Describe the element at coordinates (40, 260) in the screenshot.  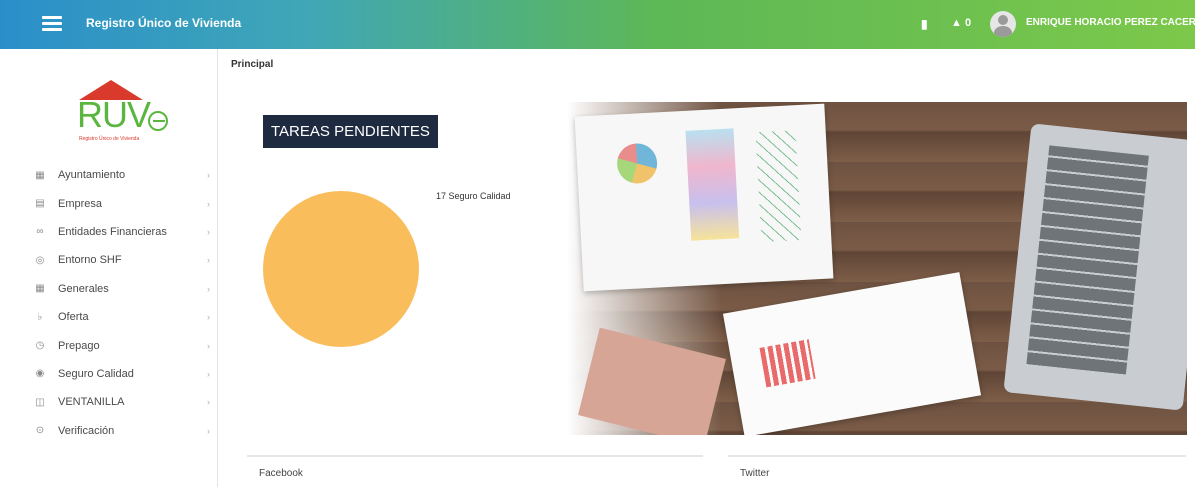
I see `globe-icon: ◎` at that location.